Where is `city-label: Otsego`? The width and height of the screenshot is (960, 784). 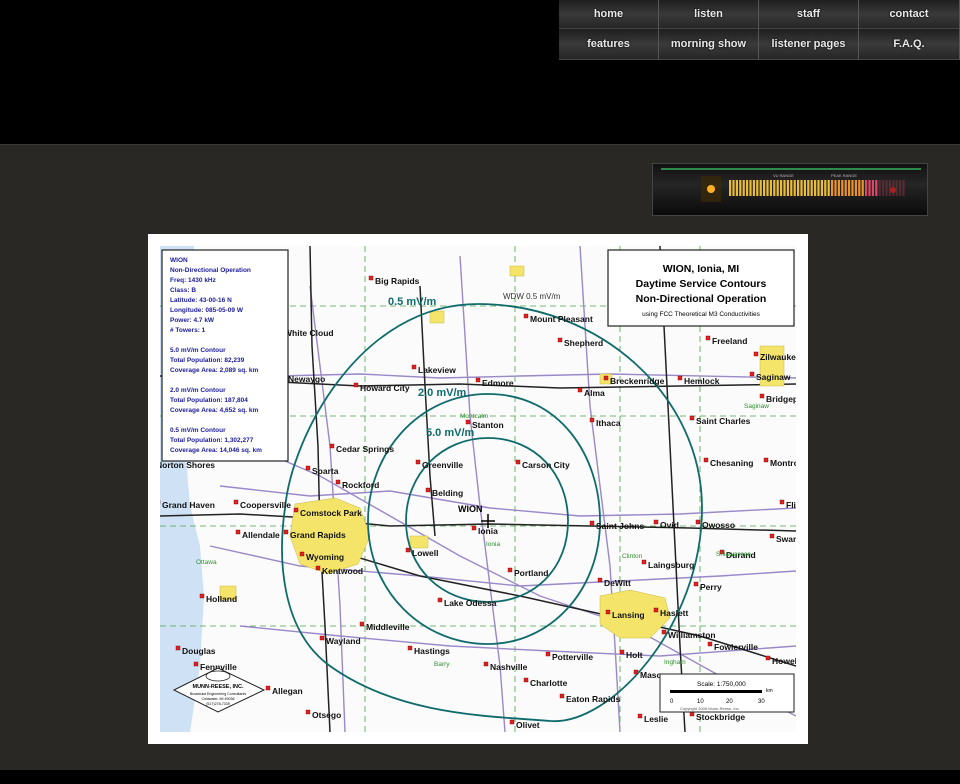 city-label: Otsego is located at coordinates (326, 715).